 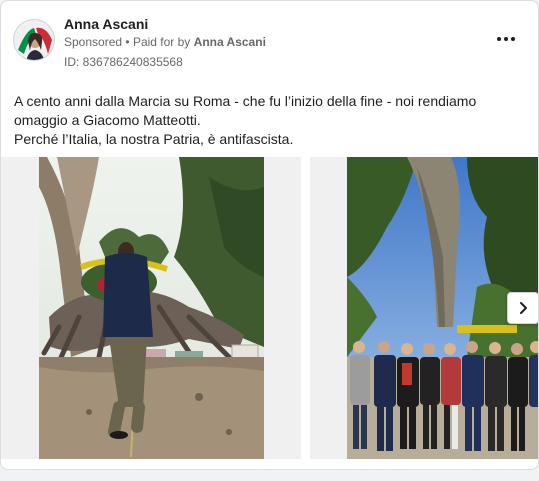 I want to click on sponsored-label: Sponsored, so click(x=93, y=42).